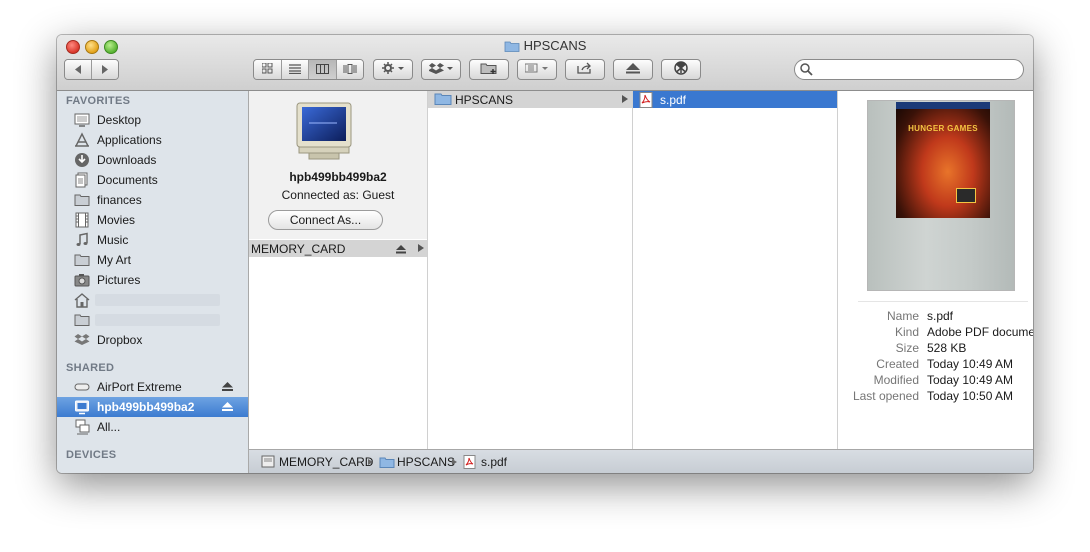 The height and width of the screenshot is (552, 1090). What do you see at coordinates (897, 364) in the screenshot?
I see `info-key-created: Created` at bounding box center [897, 364].